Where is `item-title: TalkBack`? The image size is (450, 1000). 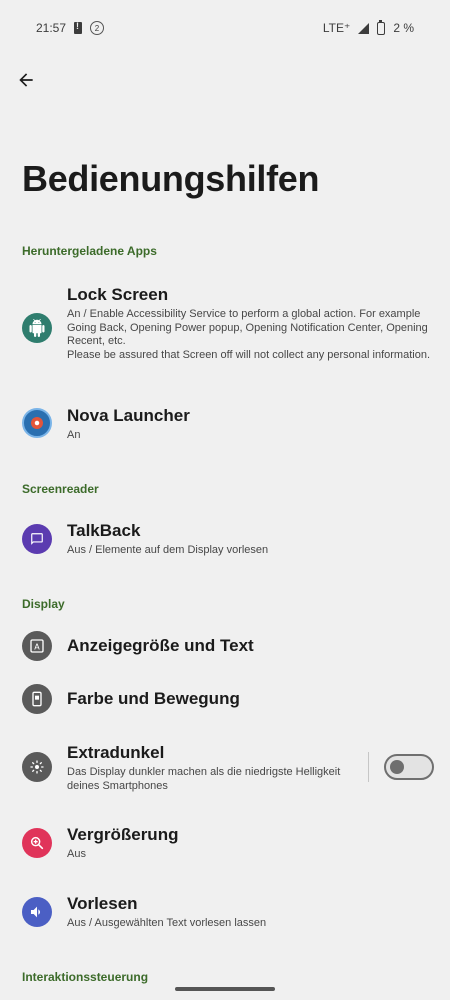
item-title: TalkBack is located at coordinates (104, 530).